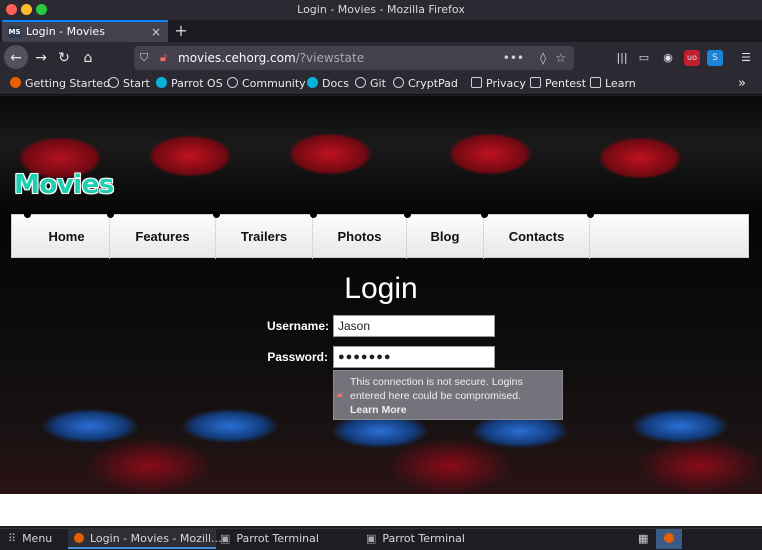 This screenshot has width=762, height=550. What do you see at coordinates (622, 58) in the screenshot?
I see `library-icon: |||` at bounding box center [622, 58].